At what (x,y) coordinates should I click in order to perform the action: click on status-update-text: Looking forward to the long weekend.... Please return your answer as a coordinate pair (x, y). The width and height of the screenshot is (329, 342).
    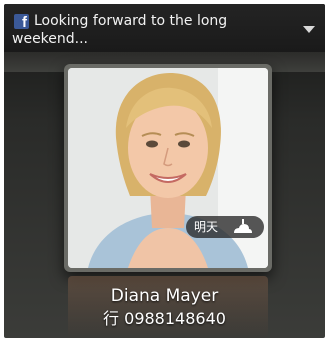
    Looking at the image, I should click on (120, 30).